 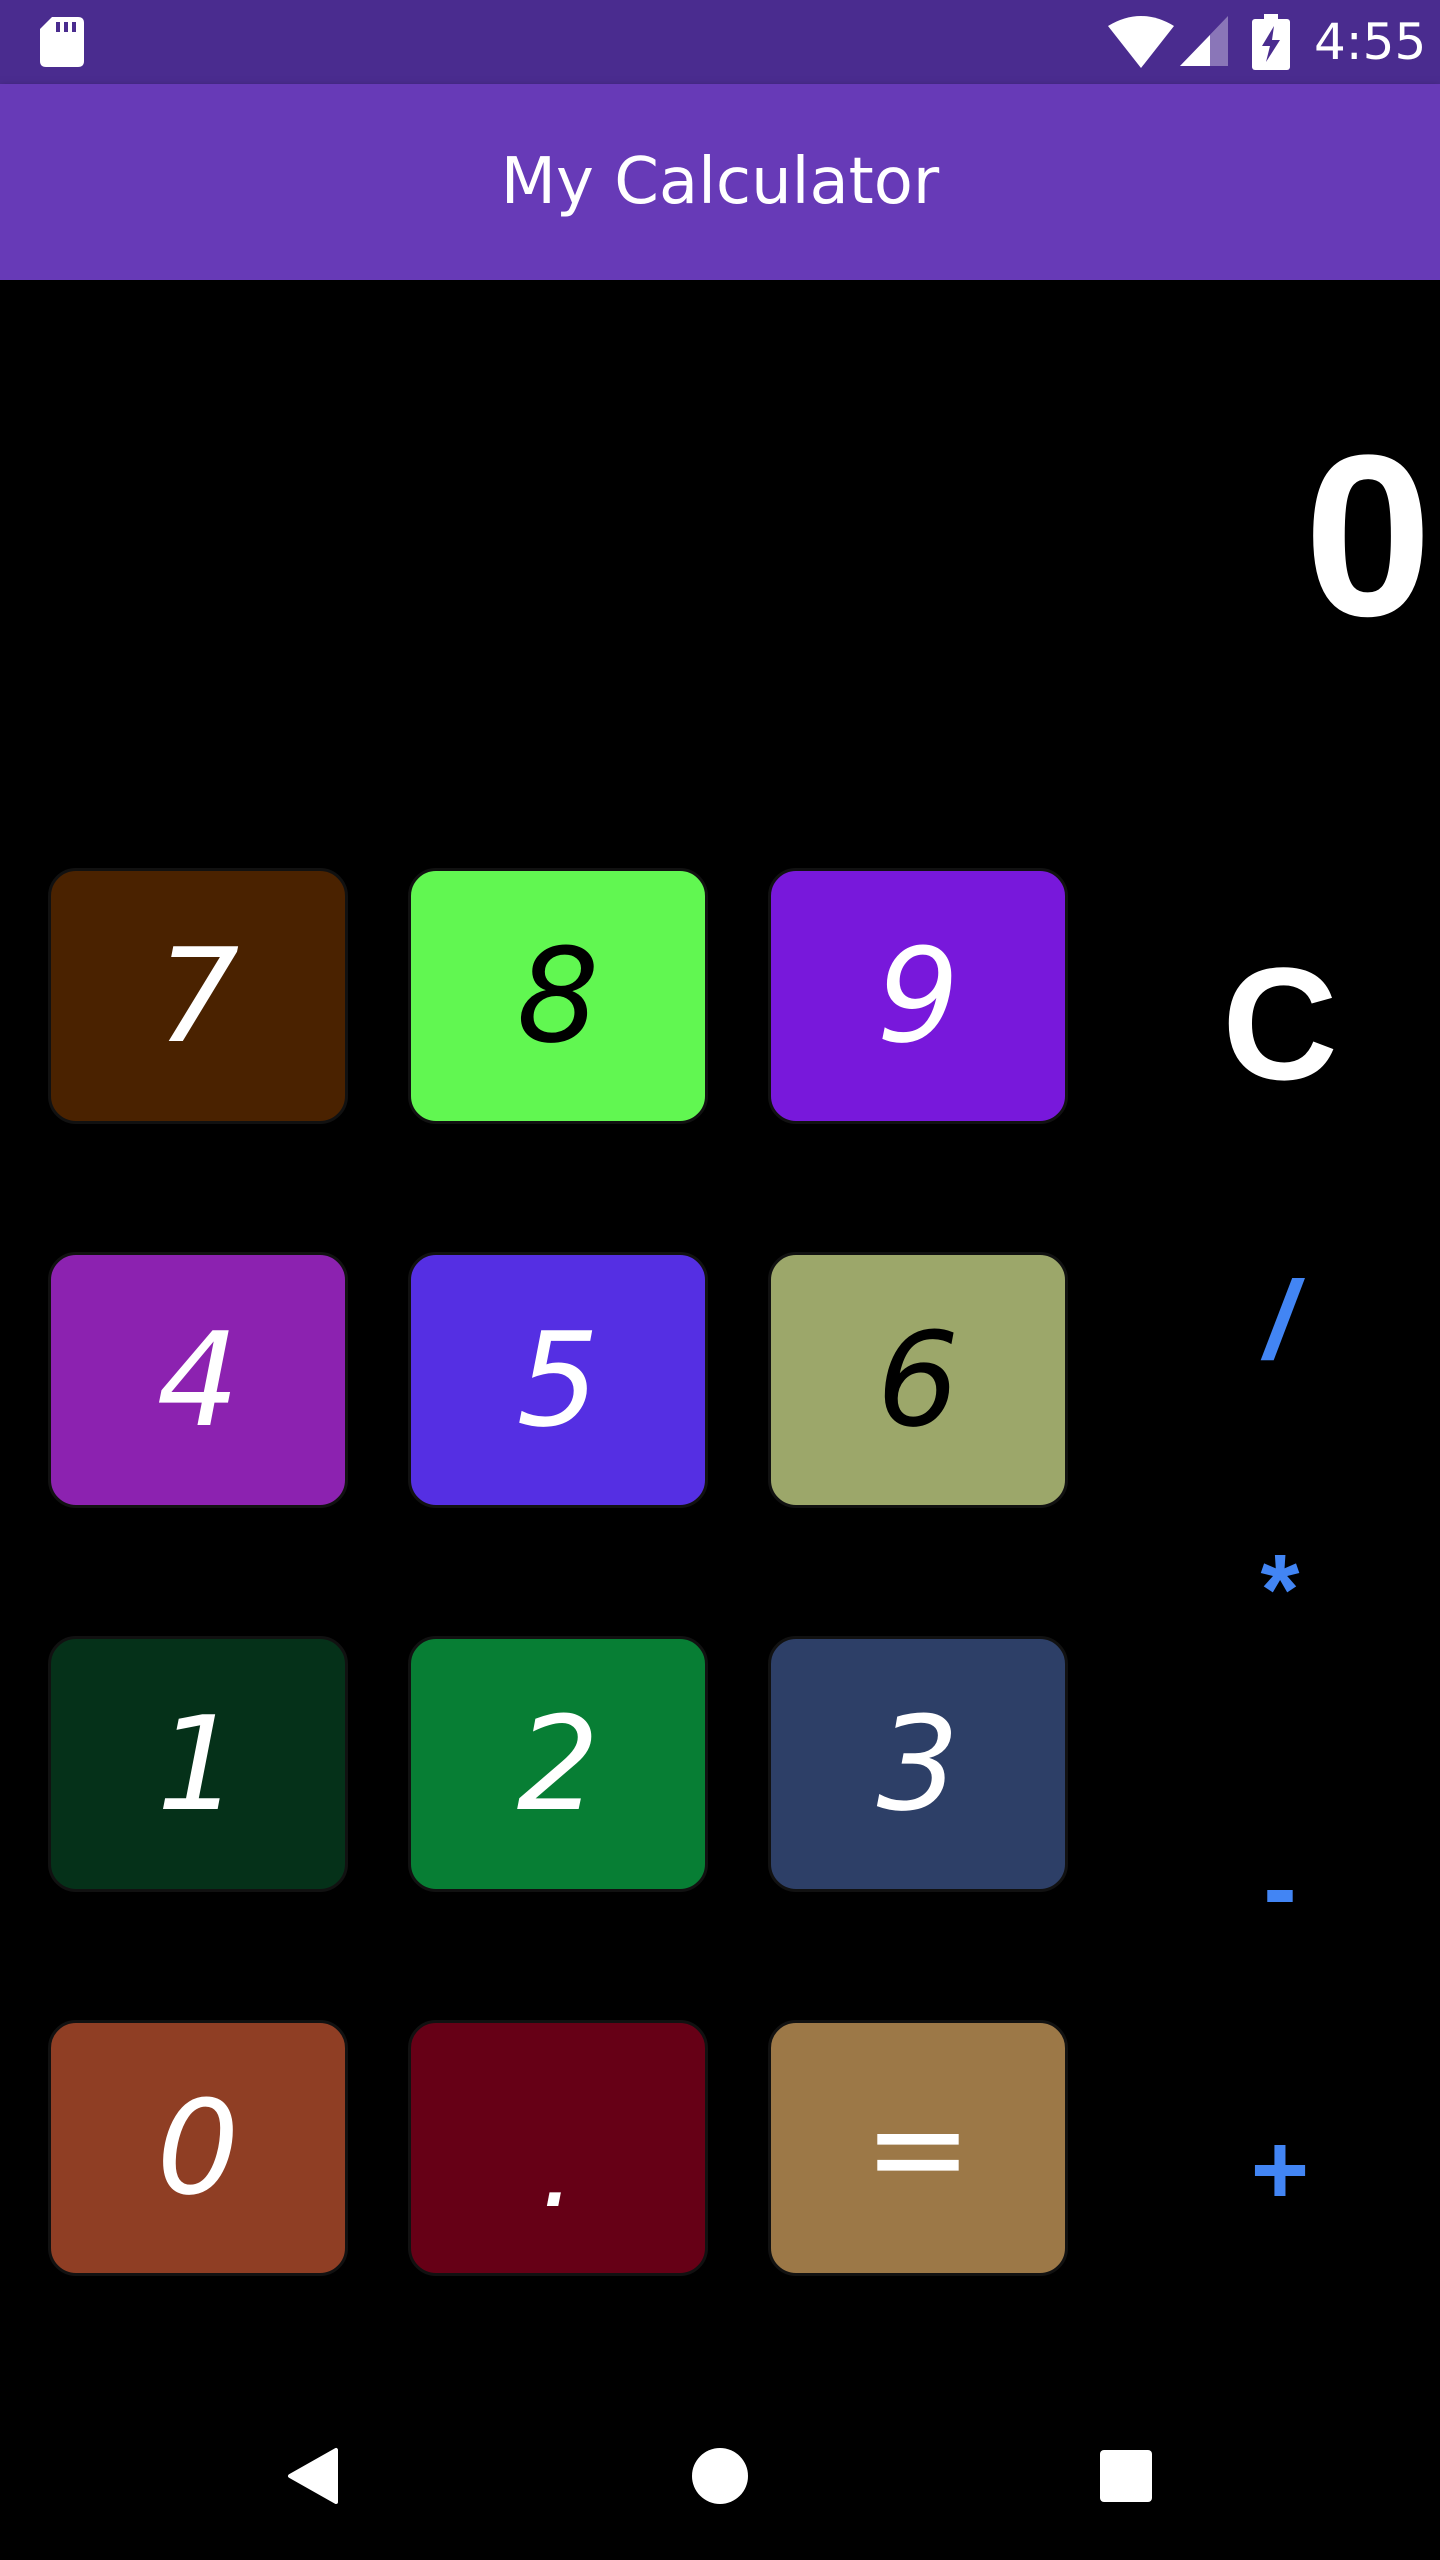 I want to click on key-decimal: ., so click(x=558, y=2148).